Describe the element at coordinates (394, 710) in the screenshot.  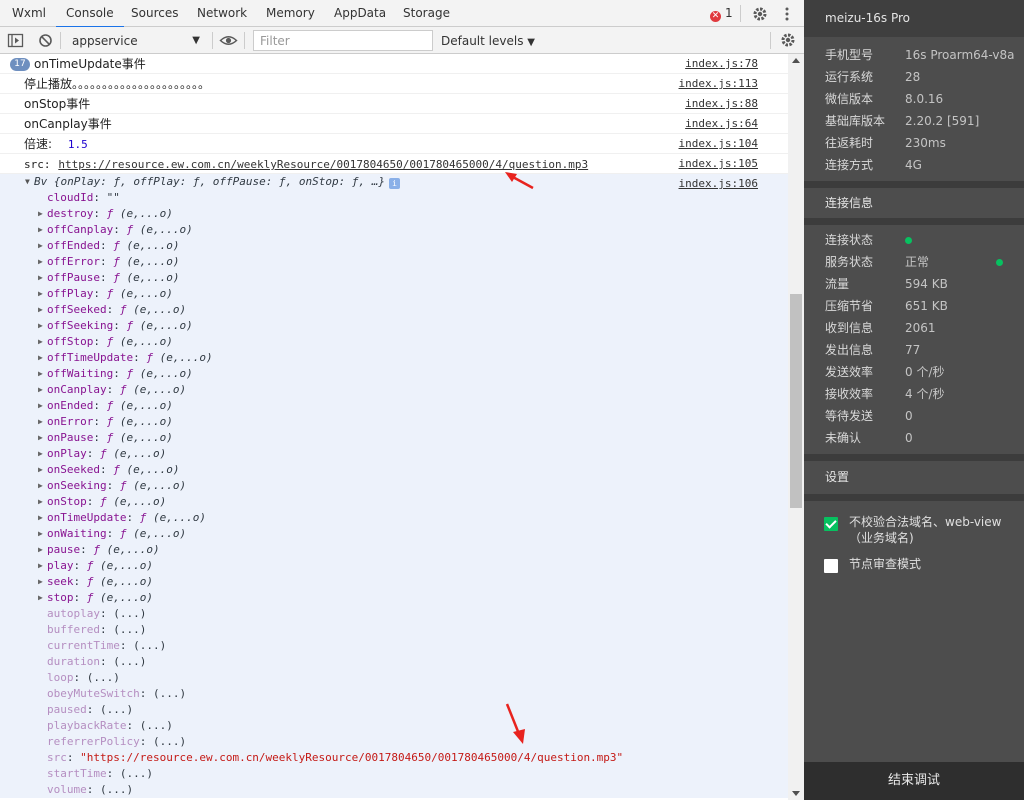
I see `object-accessor-row: paused: (...)` at that location.